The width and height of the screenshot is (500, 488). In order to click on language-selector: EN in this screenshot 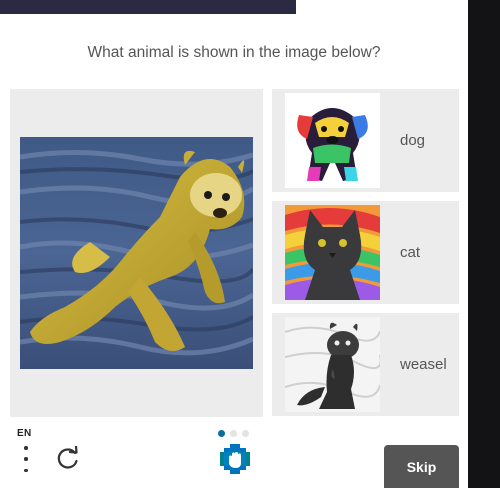, I will do `click(24, 433)`.